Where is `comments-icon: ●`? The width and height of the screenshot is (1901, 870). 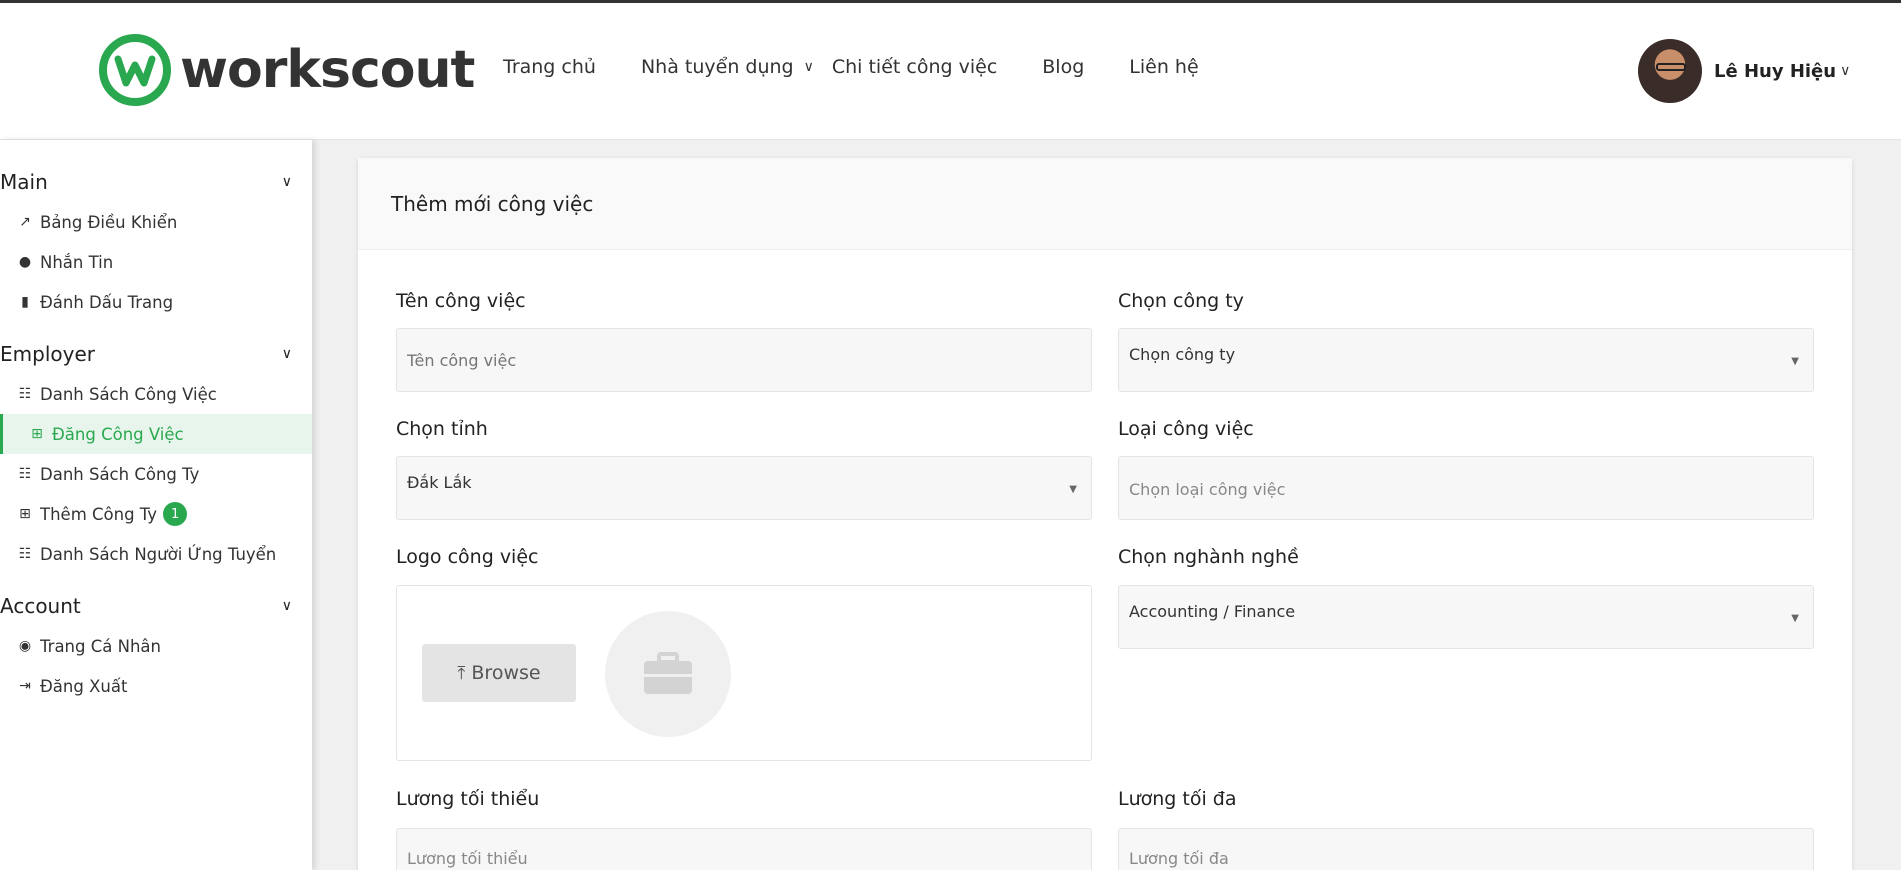 comments-icon: ● is located at coordinates (25, 262).